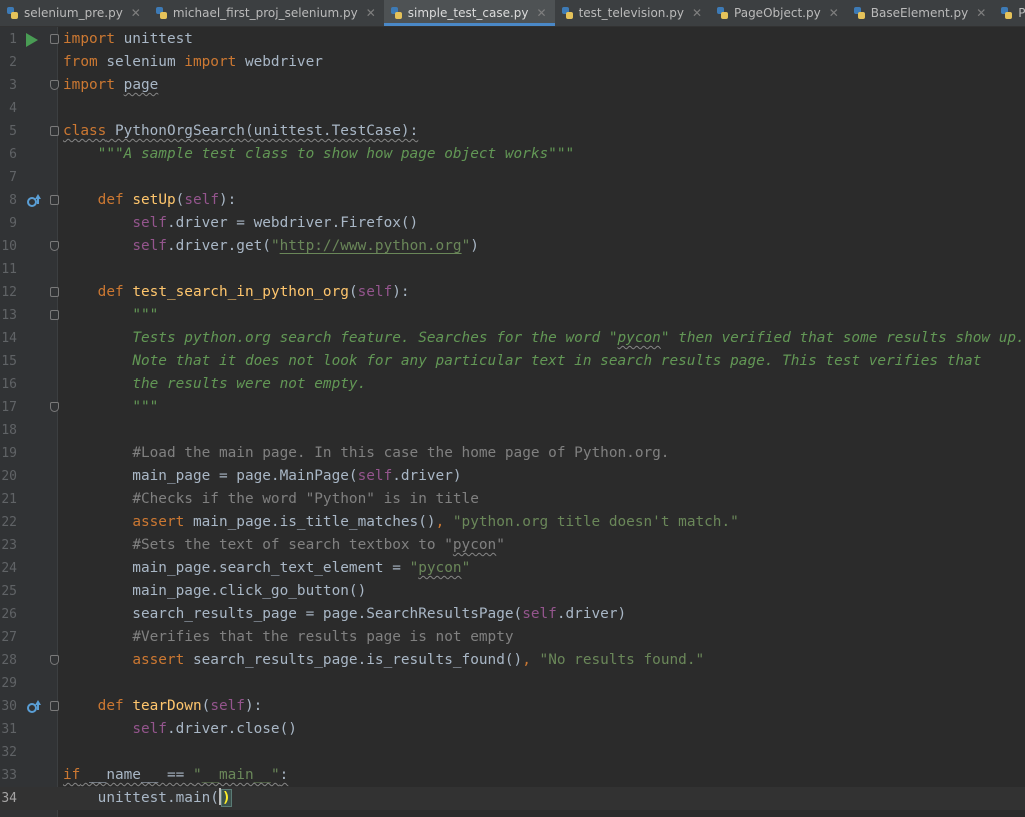 The width and height of the screenshot is (1025, 817). I want to click on code-line: 30 def tearDown(self):, so click(512, 706).